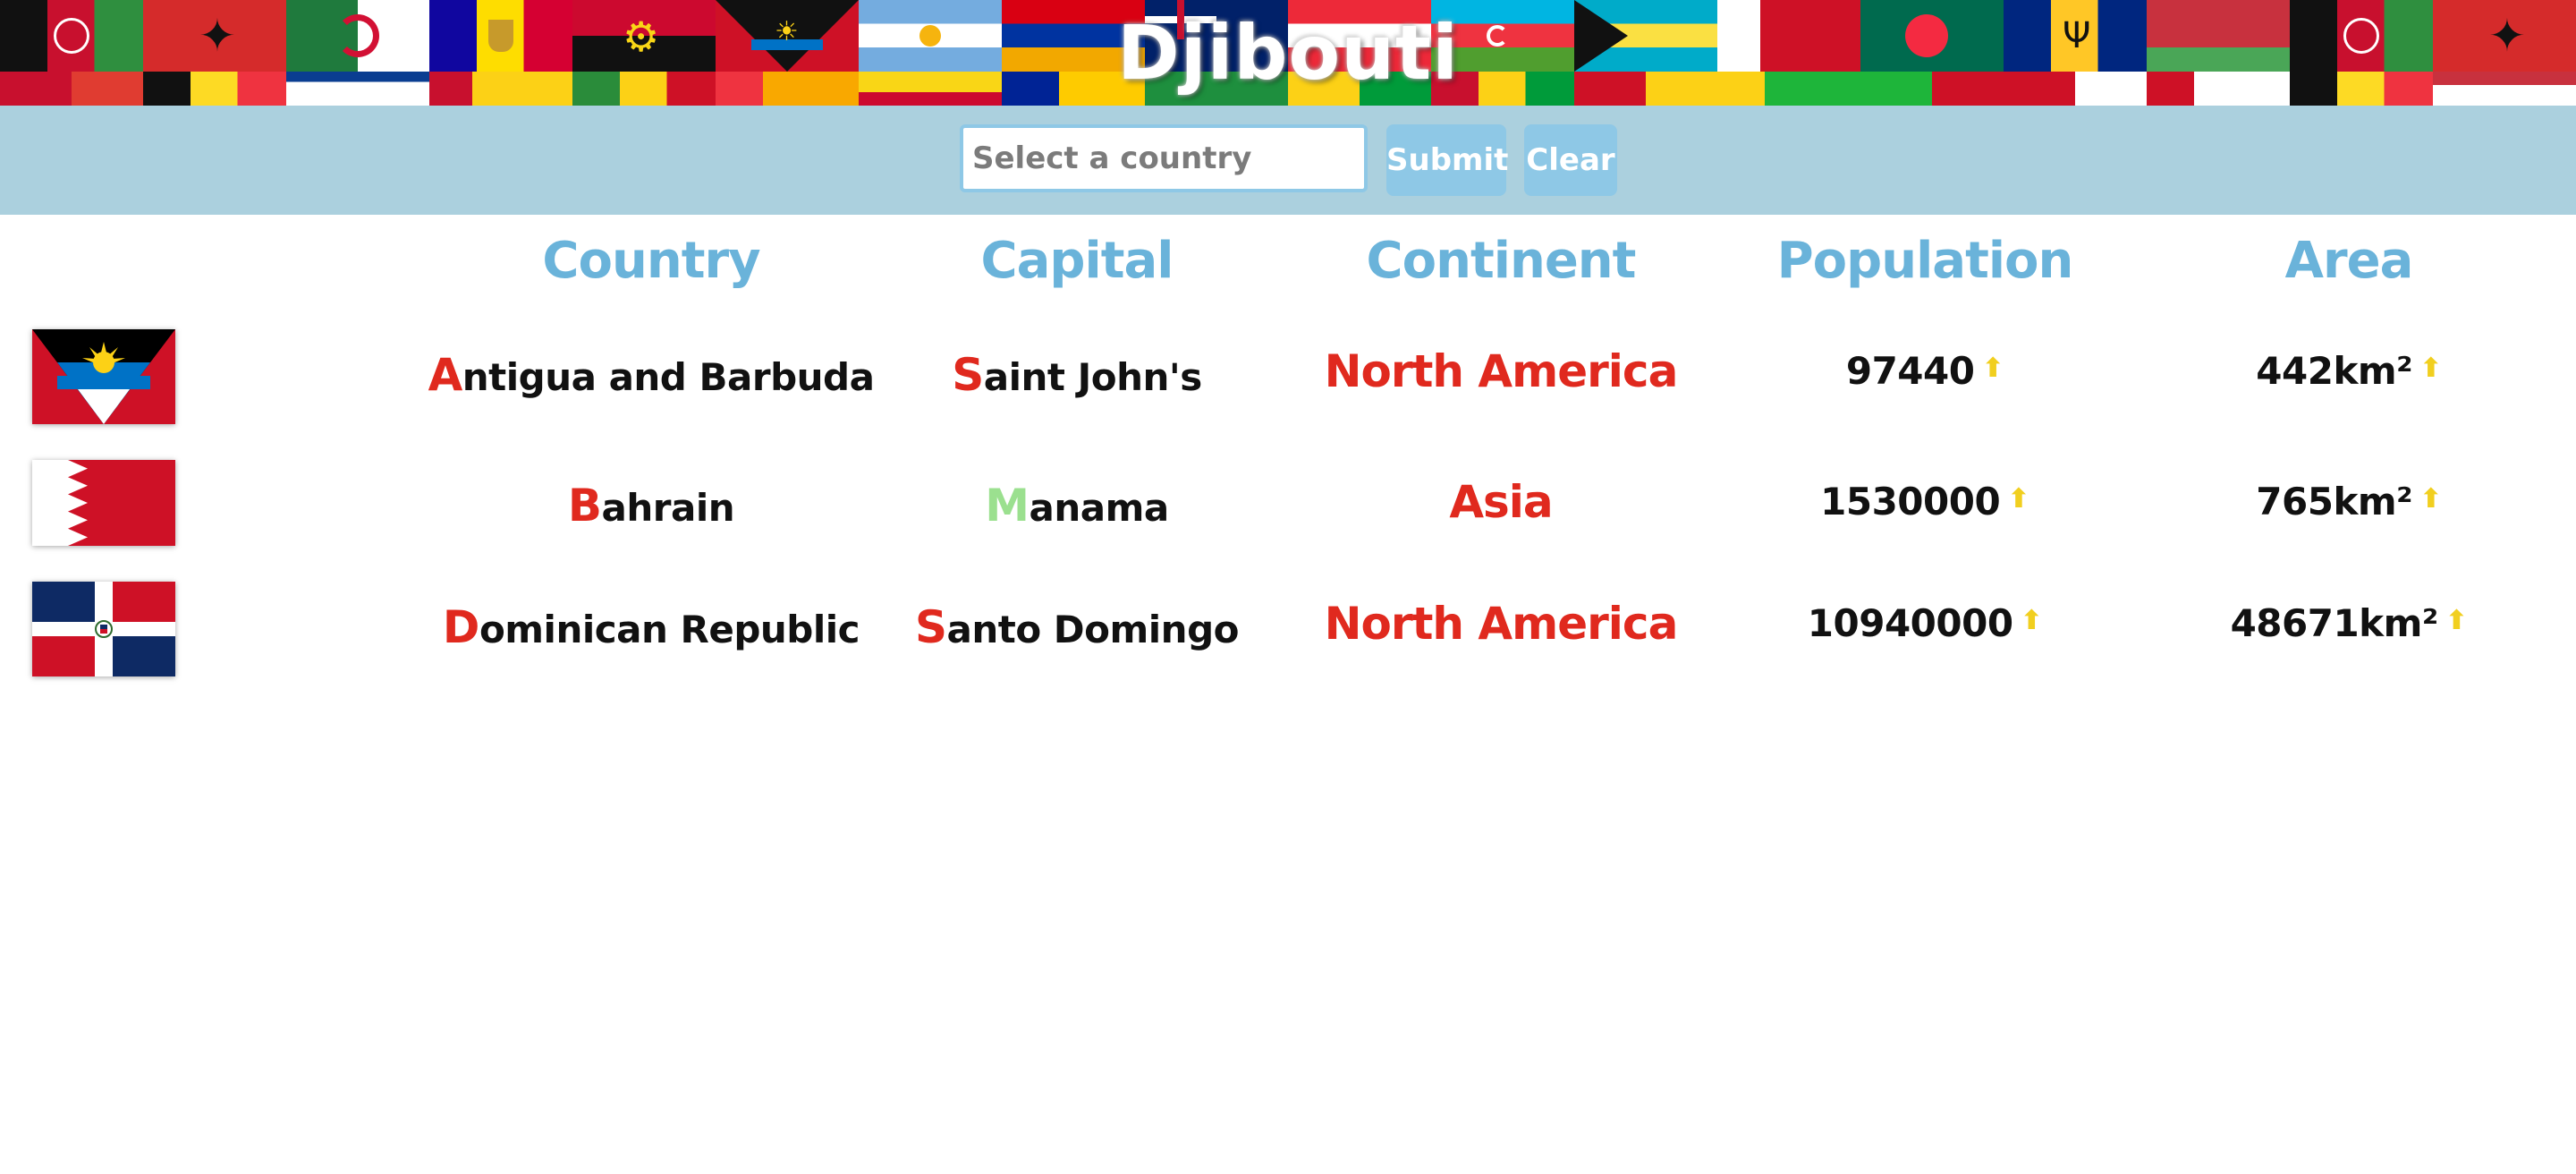 The height and width of the screenshot is (1174, 2576). I want to click on population-cell: 10940000 ⬆, so click(1924, 623).